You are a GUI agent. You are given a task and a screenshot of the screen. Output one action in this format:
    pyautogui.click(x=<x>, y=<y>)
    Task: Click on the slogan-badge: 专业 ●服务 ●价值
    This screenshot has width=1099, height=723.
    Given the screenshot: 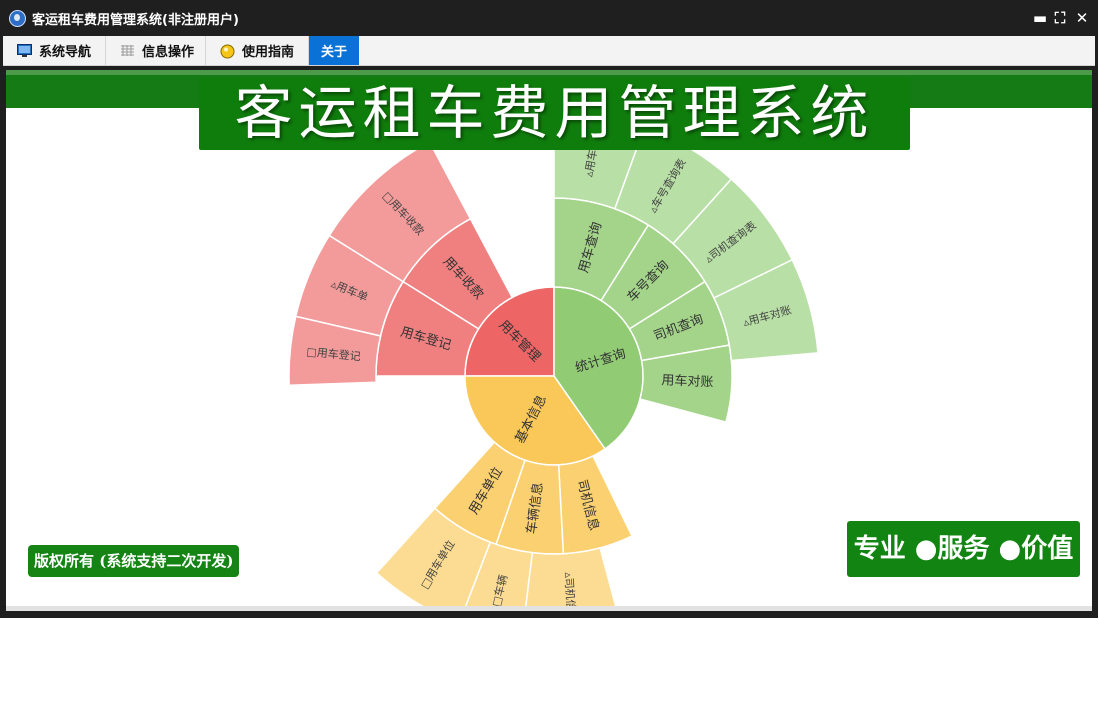 What is the action you would take?
    pyautogui.click(x=963, y=549)
    